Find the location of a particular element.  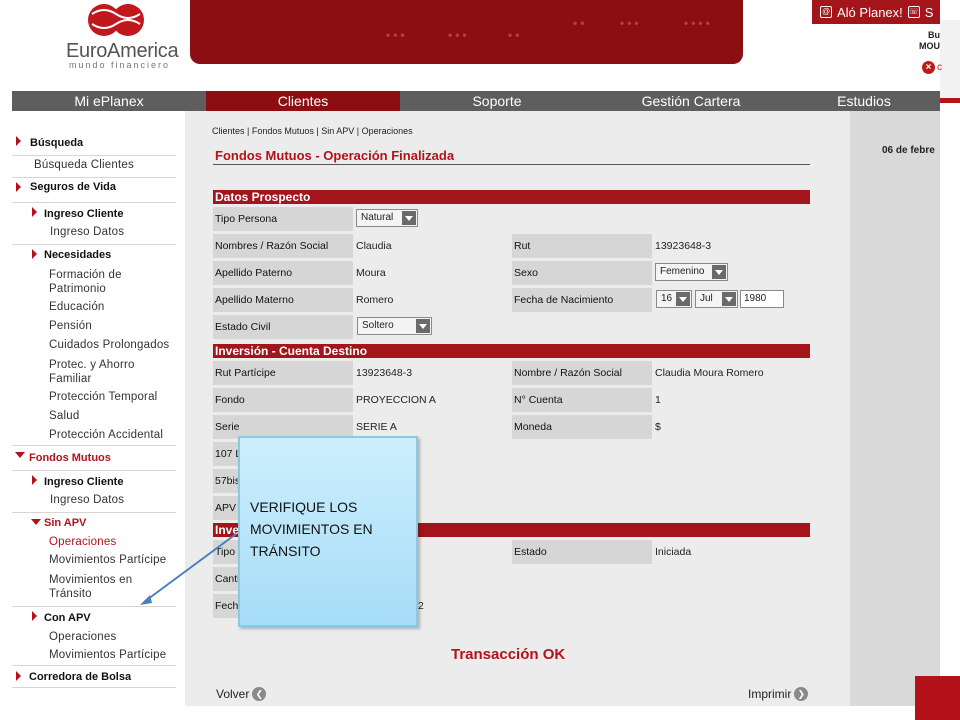

sidebar-item-movimientos-participe-apv: Movimientos Partícipe is located at coordinates (94, 656).